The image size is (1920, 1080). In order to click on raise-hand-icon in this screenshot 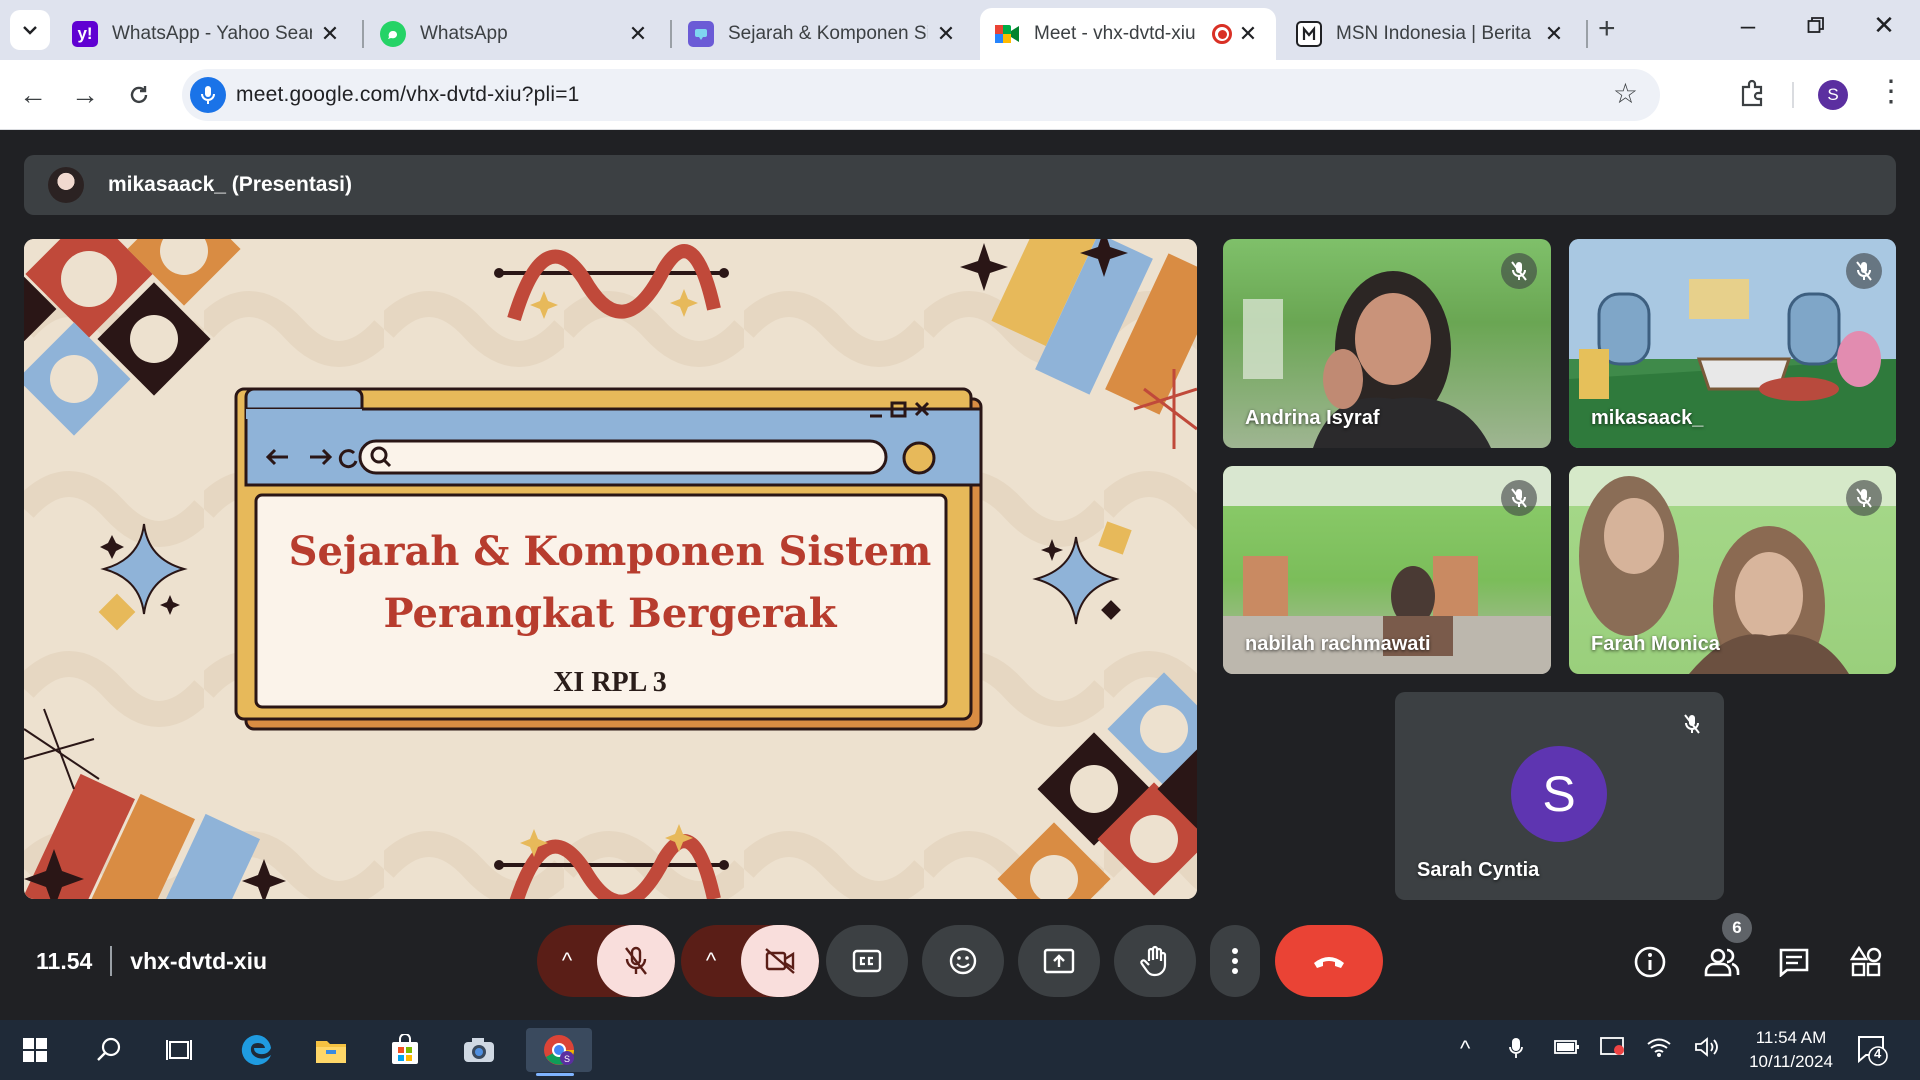, I will do `click(1153, 961)`.